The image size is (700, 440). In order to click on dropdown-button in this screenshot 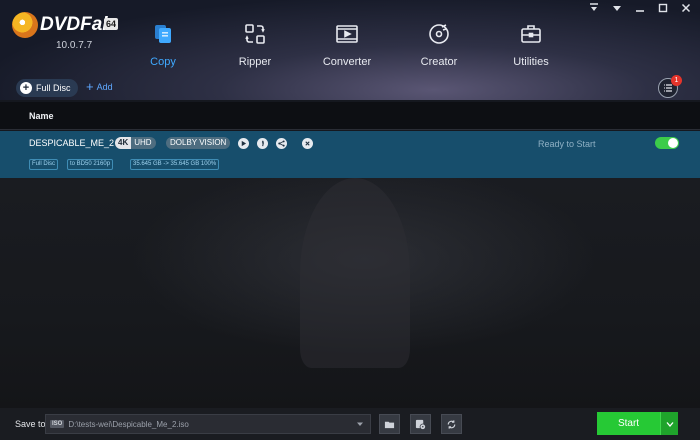, I will do `click(617, 8)`.